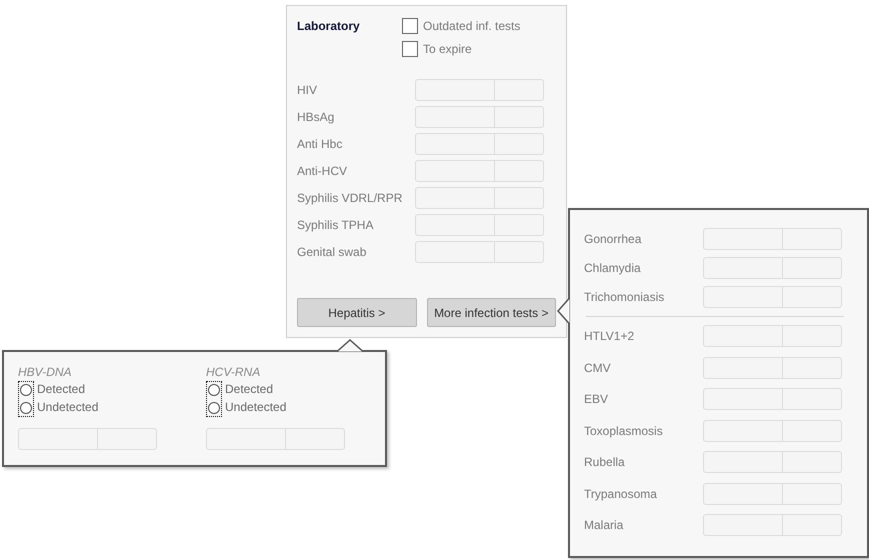 The image size is (869, 560). I want to click on test-label: Syphilis TPHA, so click(335, 225).